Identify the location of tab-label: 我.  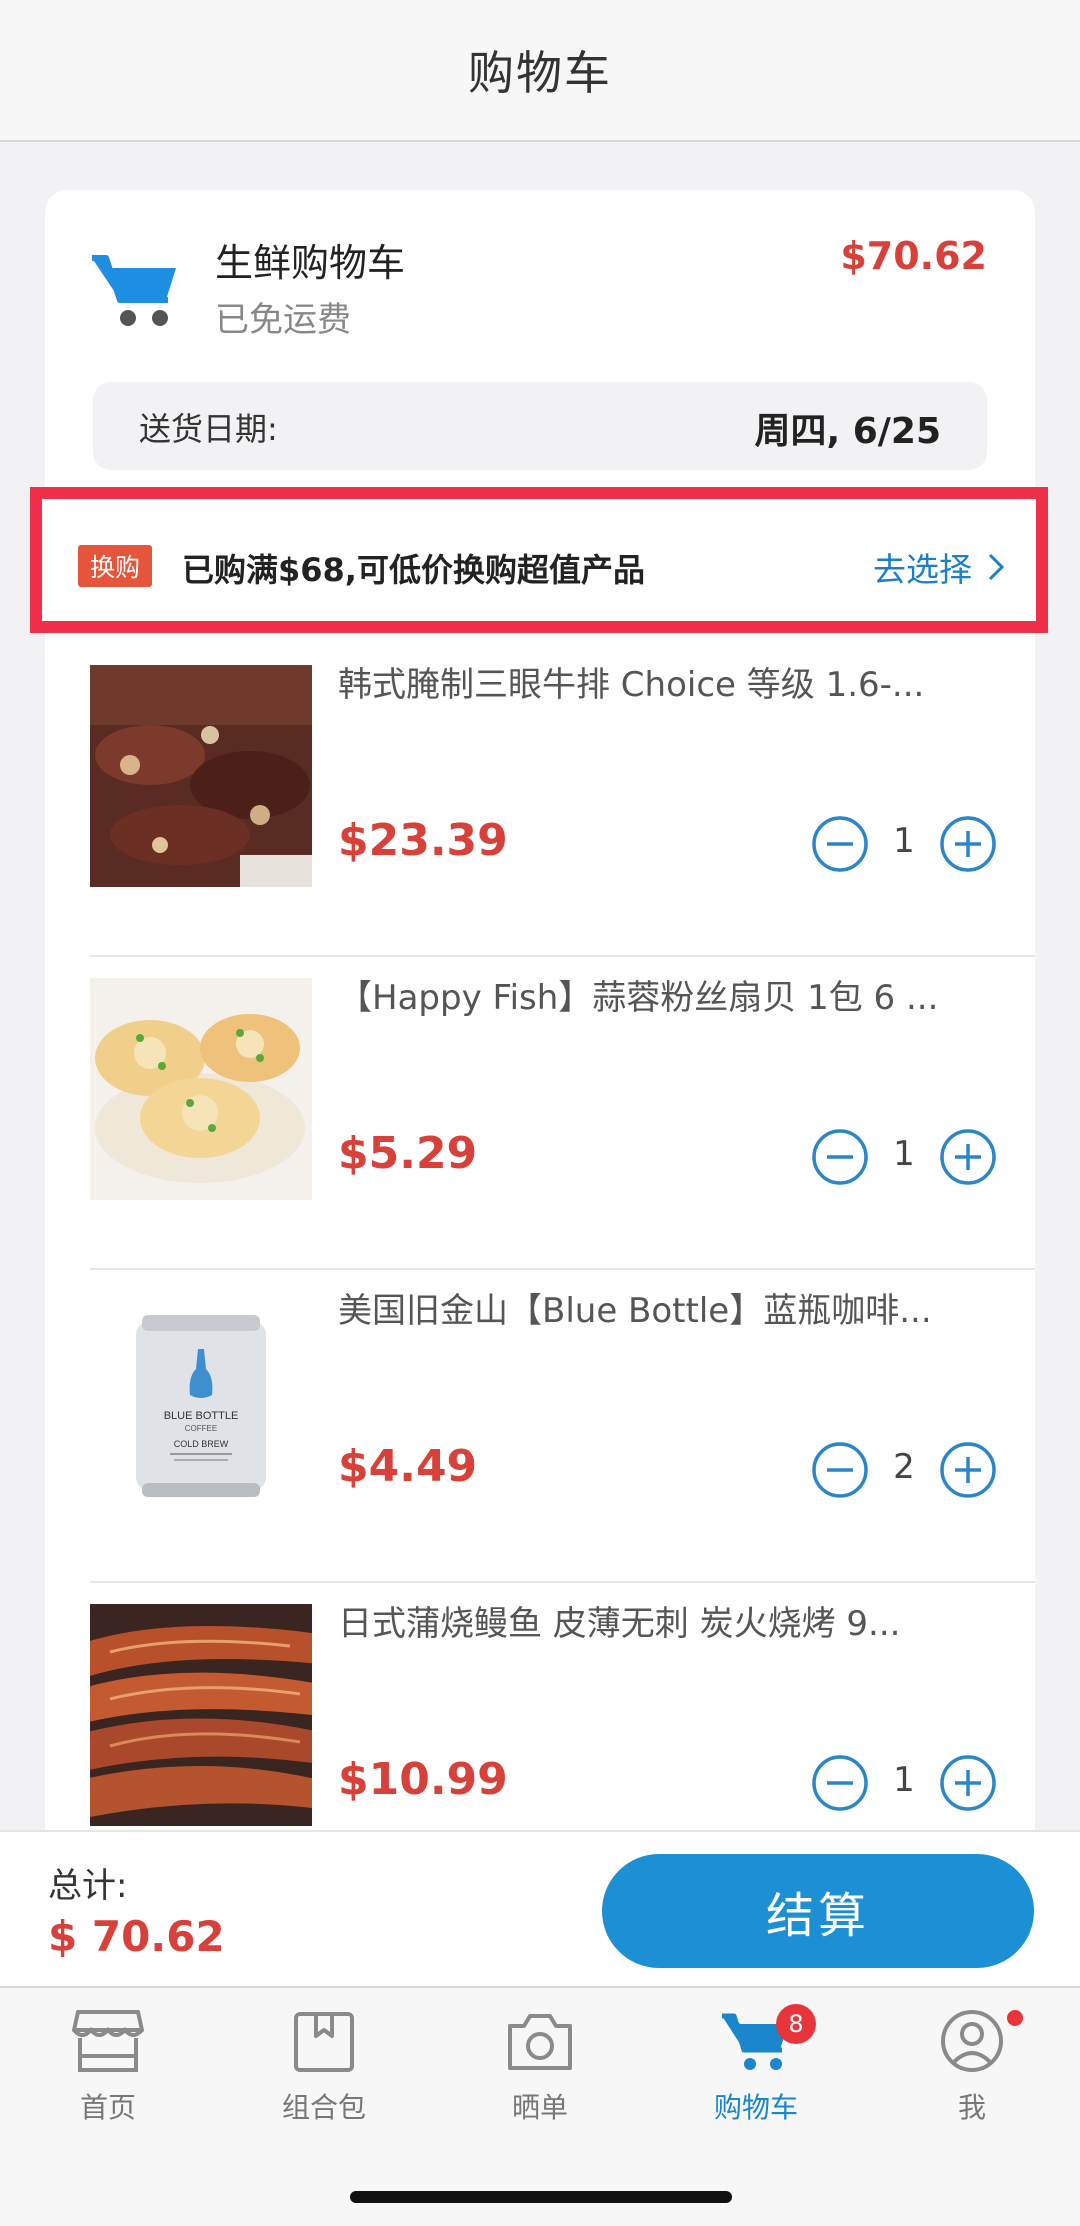
(971, 2107).